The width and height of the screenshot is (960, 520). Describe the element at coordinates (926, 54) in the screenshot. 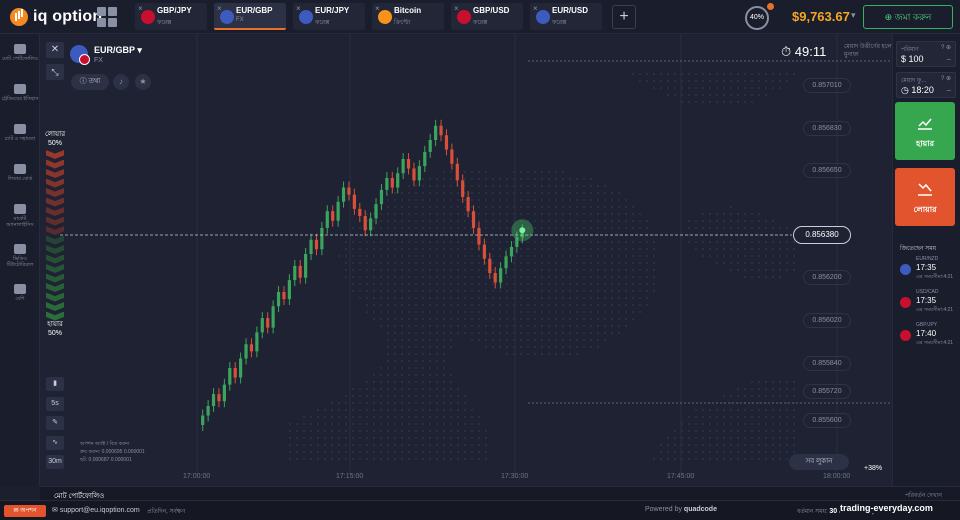

I see `amount-field: পরিমাণ? ⊕ $ 100−` at that location.